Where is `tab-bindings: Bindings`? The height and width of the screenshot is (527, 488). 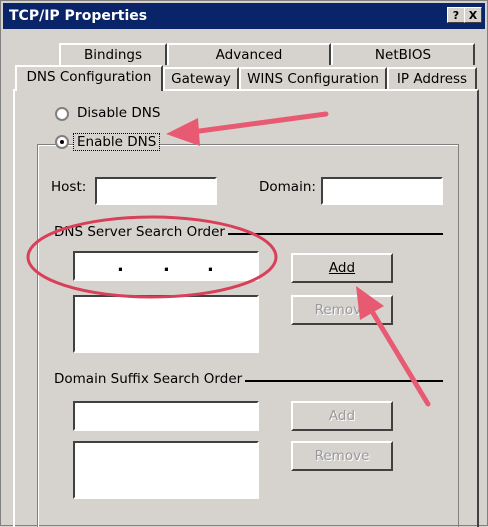 tab-bindings: Bindings is located at coordinates (113, 54).